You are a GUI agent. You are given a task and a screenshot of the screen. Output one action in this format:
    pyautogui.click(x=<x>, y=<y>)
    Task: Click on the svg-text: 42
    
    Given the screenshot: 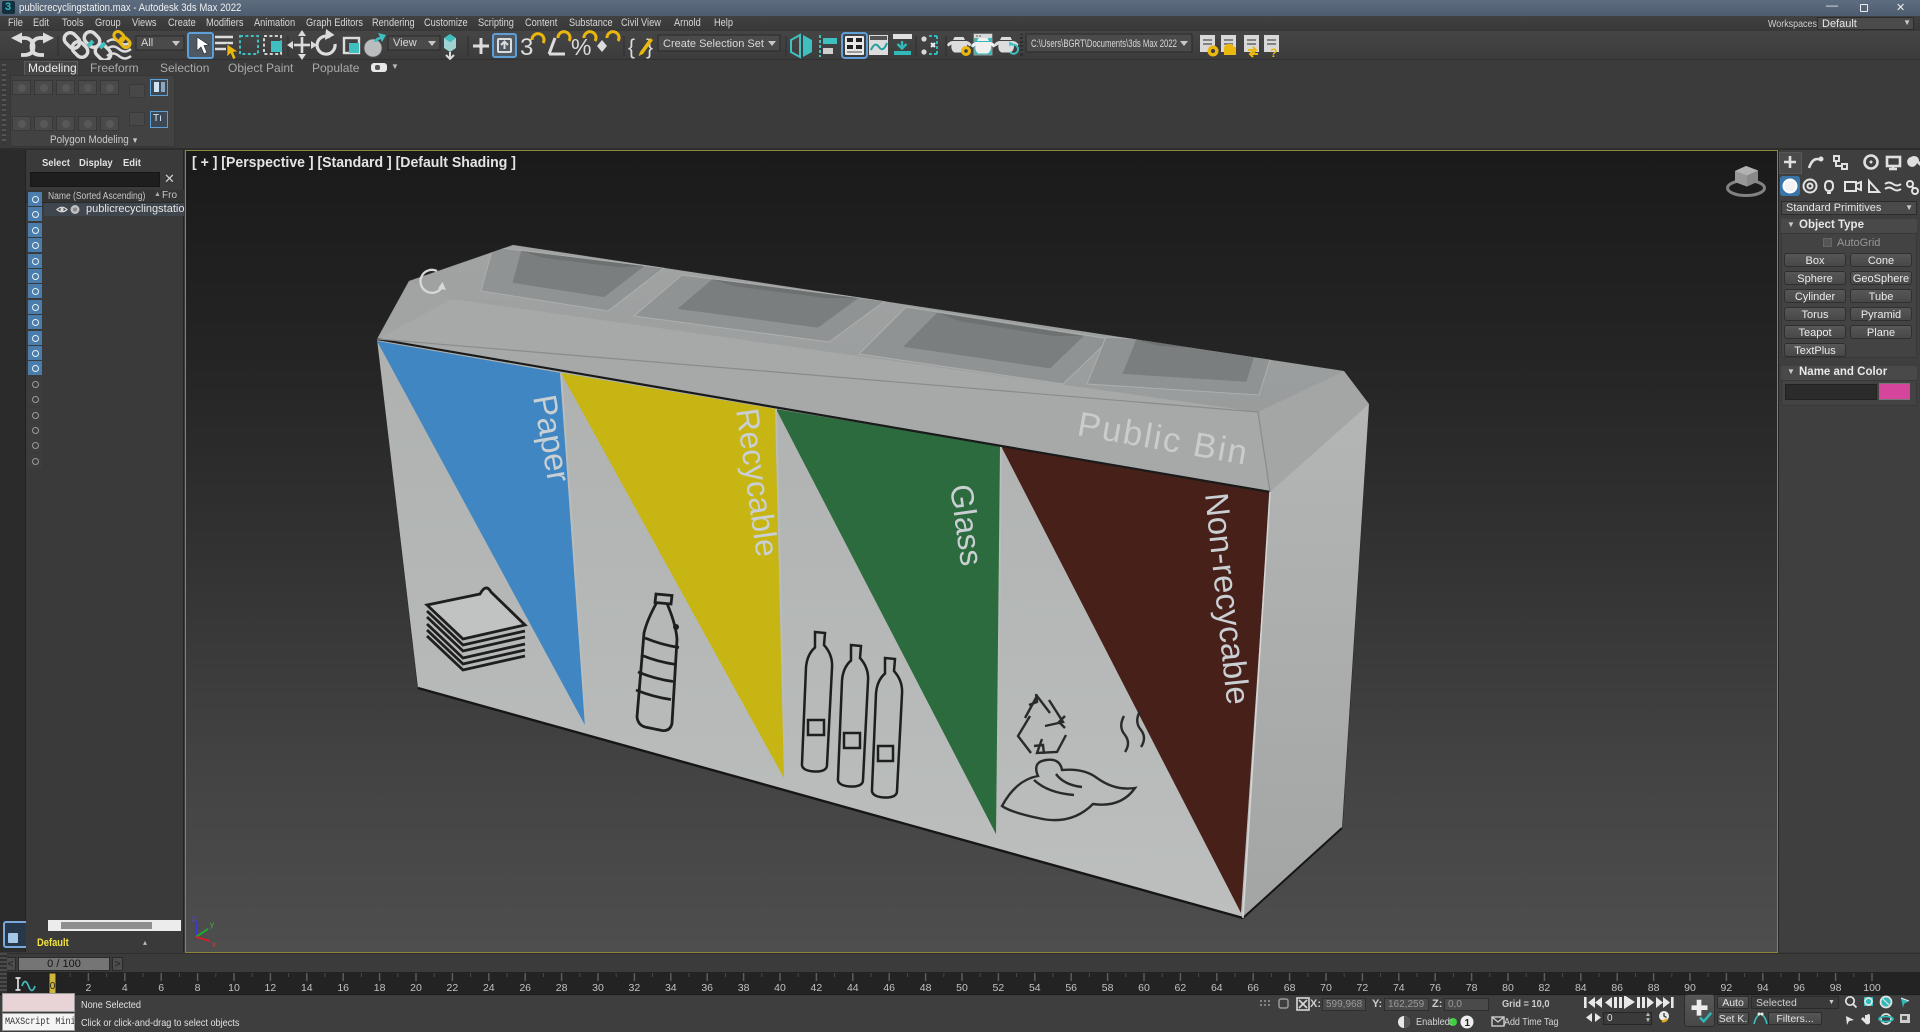 What is the action you would take?
    pyautogui.click(x=817, y=988)
    